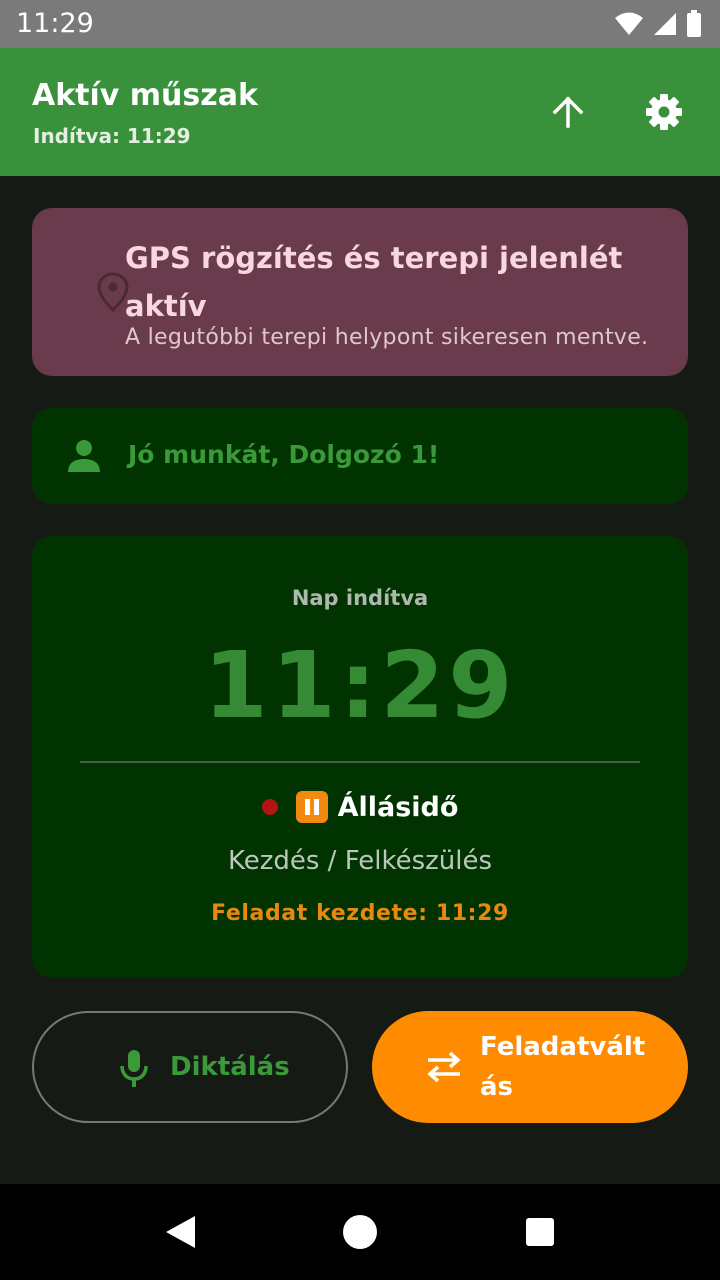  Describe the element at coordinates (694, 23) in the screenshot. I see `battery-icon` at that location.